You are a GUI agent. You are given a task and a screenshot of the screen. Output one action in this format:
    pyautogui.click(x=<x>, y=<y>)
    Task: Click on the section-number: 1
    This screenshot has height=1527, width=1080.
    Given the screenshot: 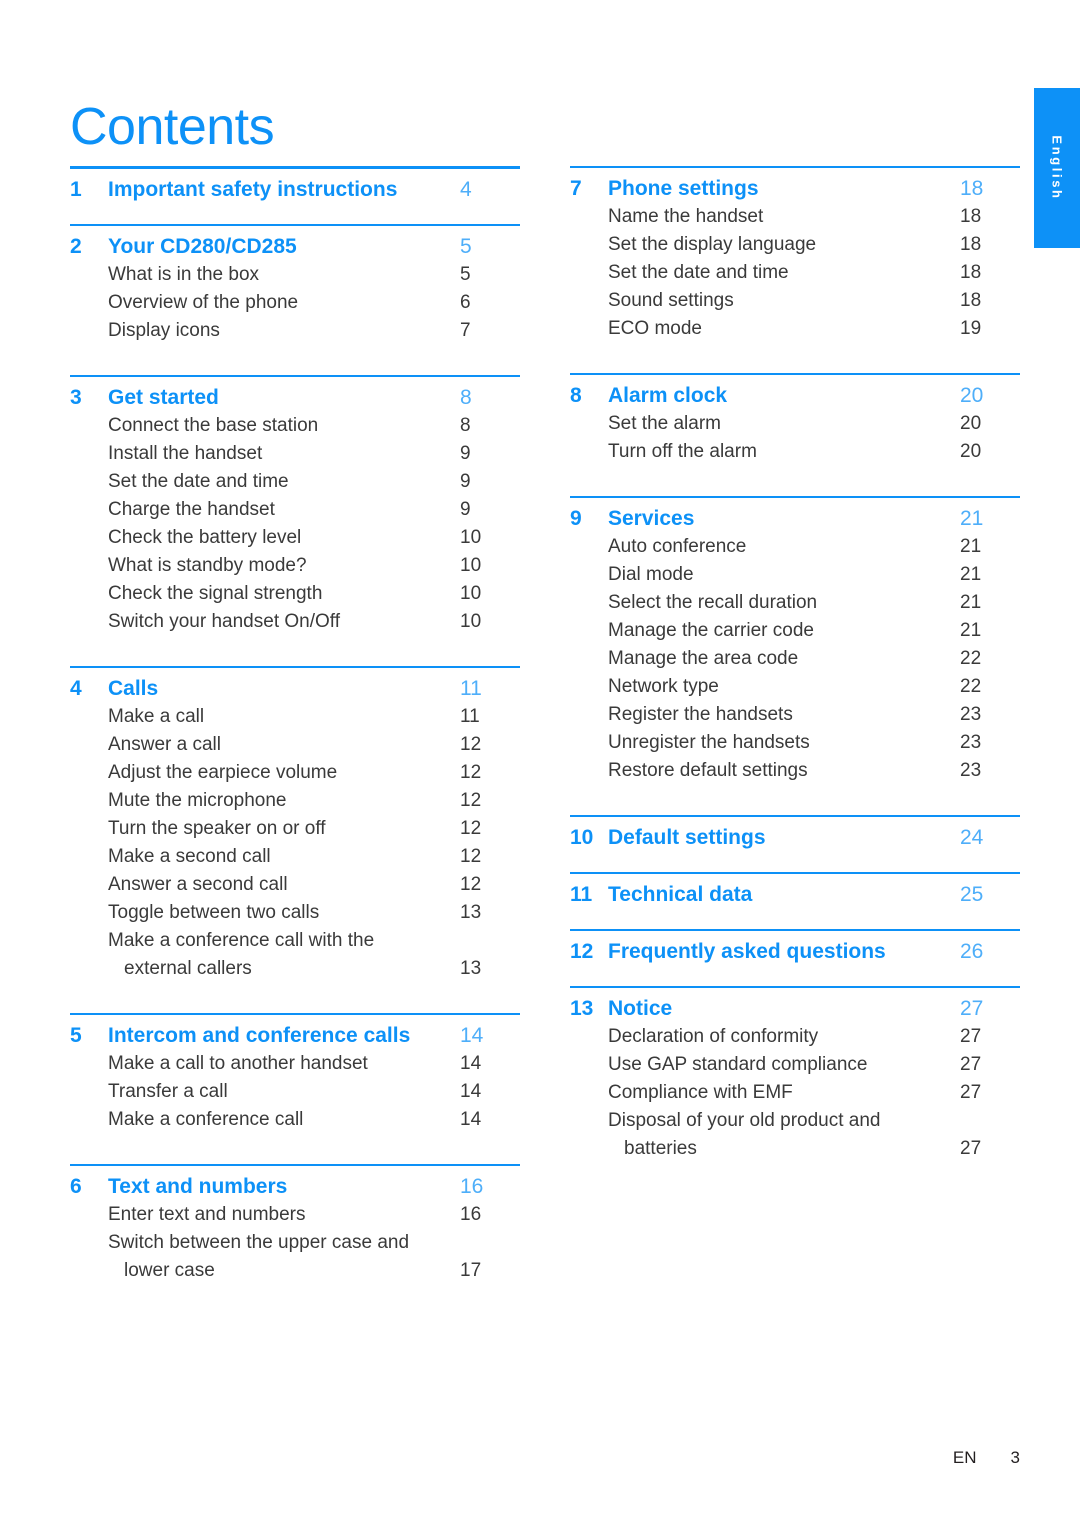 What is the action you would take?
    pyautogui.click(x=76, y=189)
    